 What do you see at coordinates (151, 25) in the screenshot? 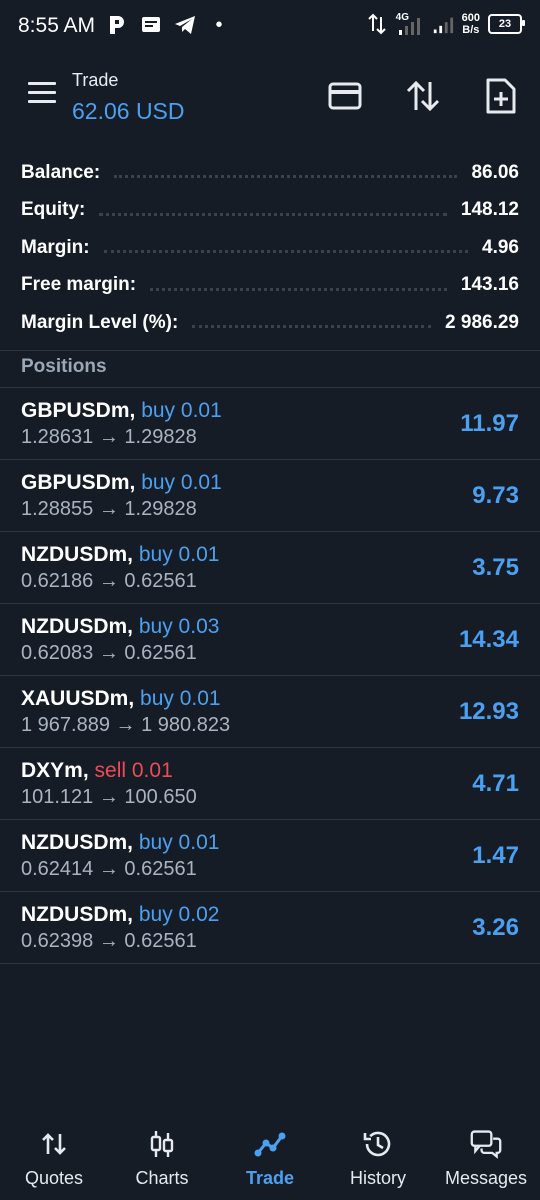
I see `message-icon` at bounding box center [151, 25].